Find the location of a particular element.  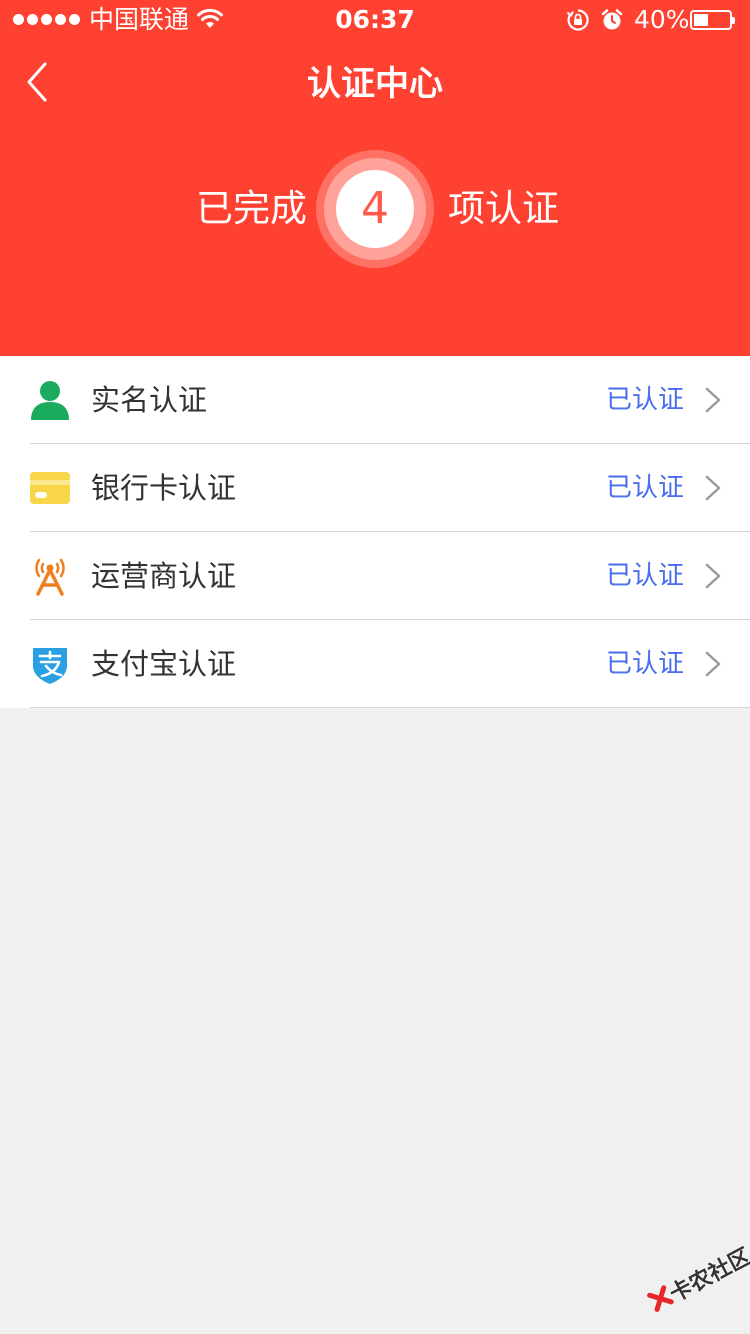

list-item-real-name: 实名认证 已认证 is located at coordinates (375, 400).